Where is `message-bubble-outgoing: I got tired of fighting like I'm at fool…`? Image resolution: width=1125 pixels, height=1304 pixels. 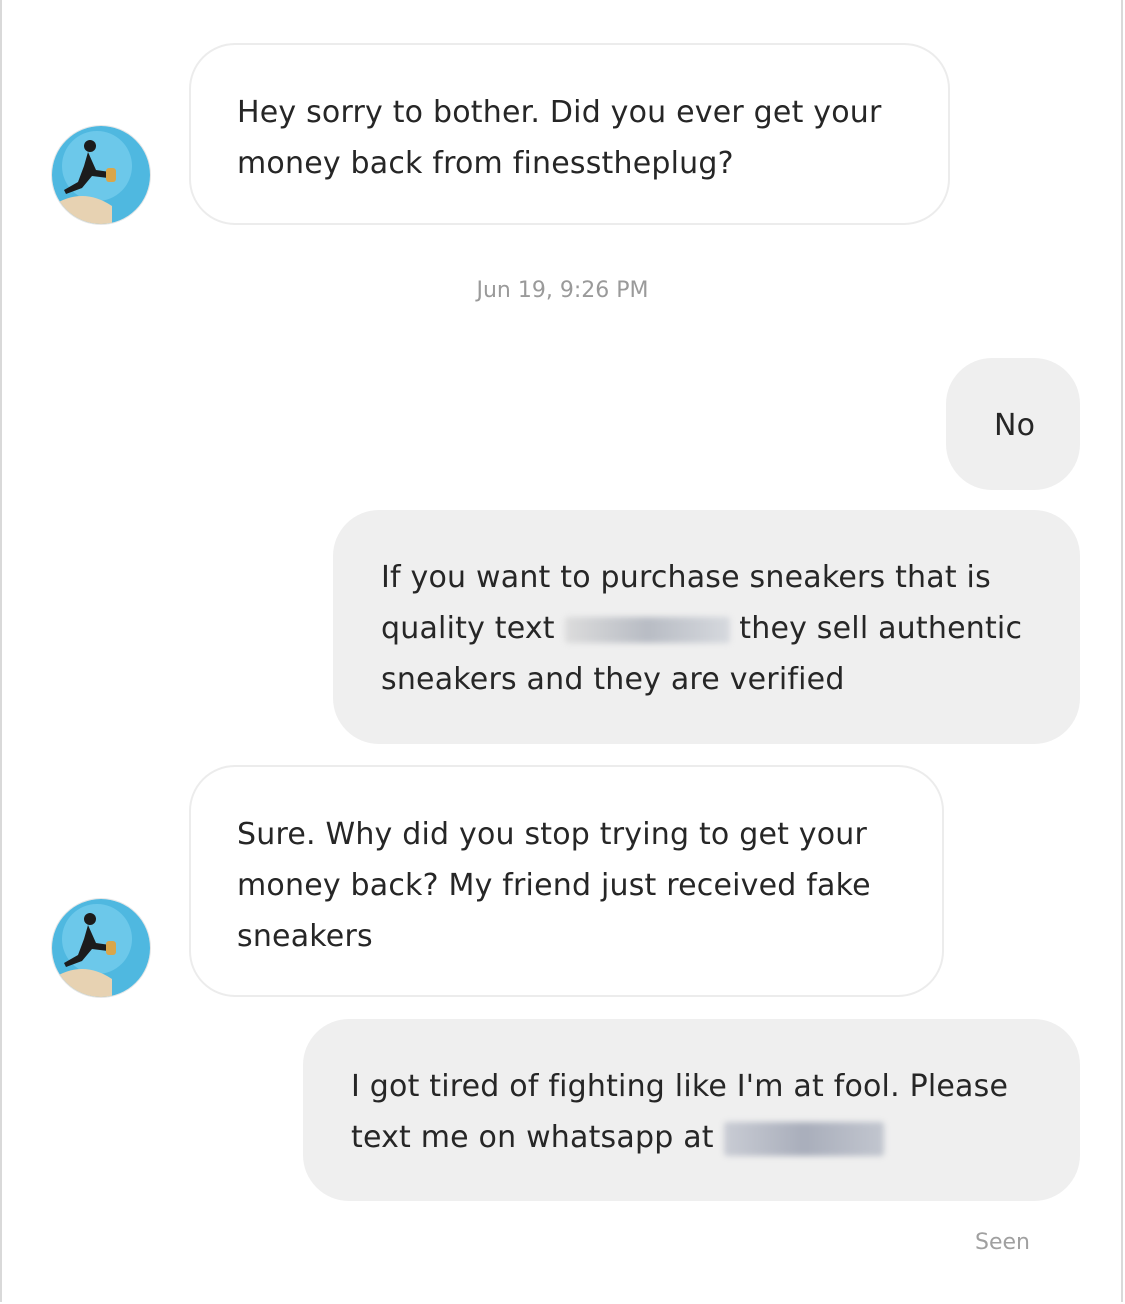 message-bubble-outgoing: I got tired of fighting like I'm at fool… is located at coordinates (691, 1110).